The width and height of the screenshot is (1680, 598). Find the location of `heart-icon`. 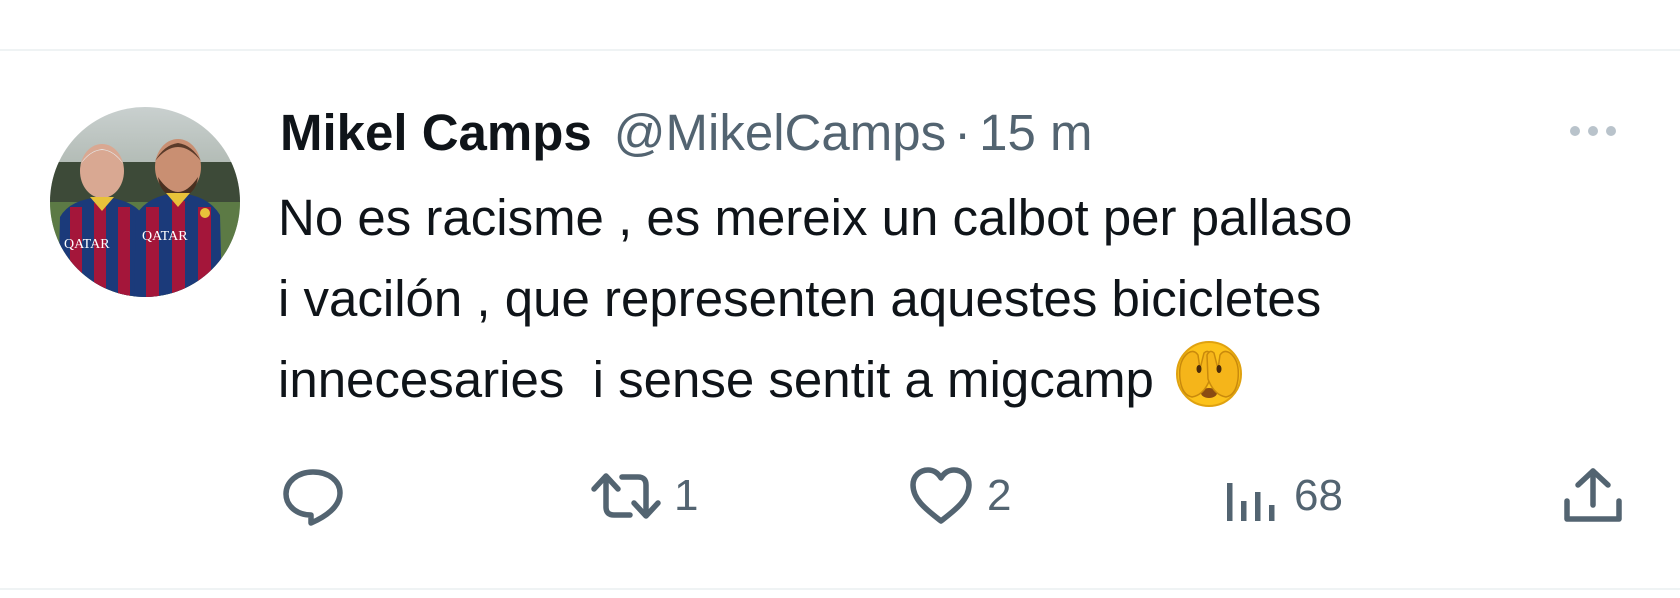

heart-icon is located at coordinates (941, 495).